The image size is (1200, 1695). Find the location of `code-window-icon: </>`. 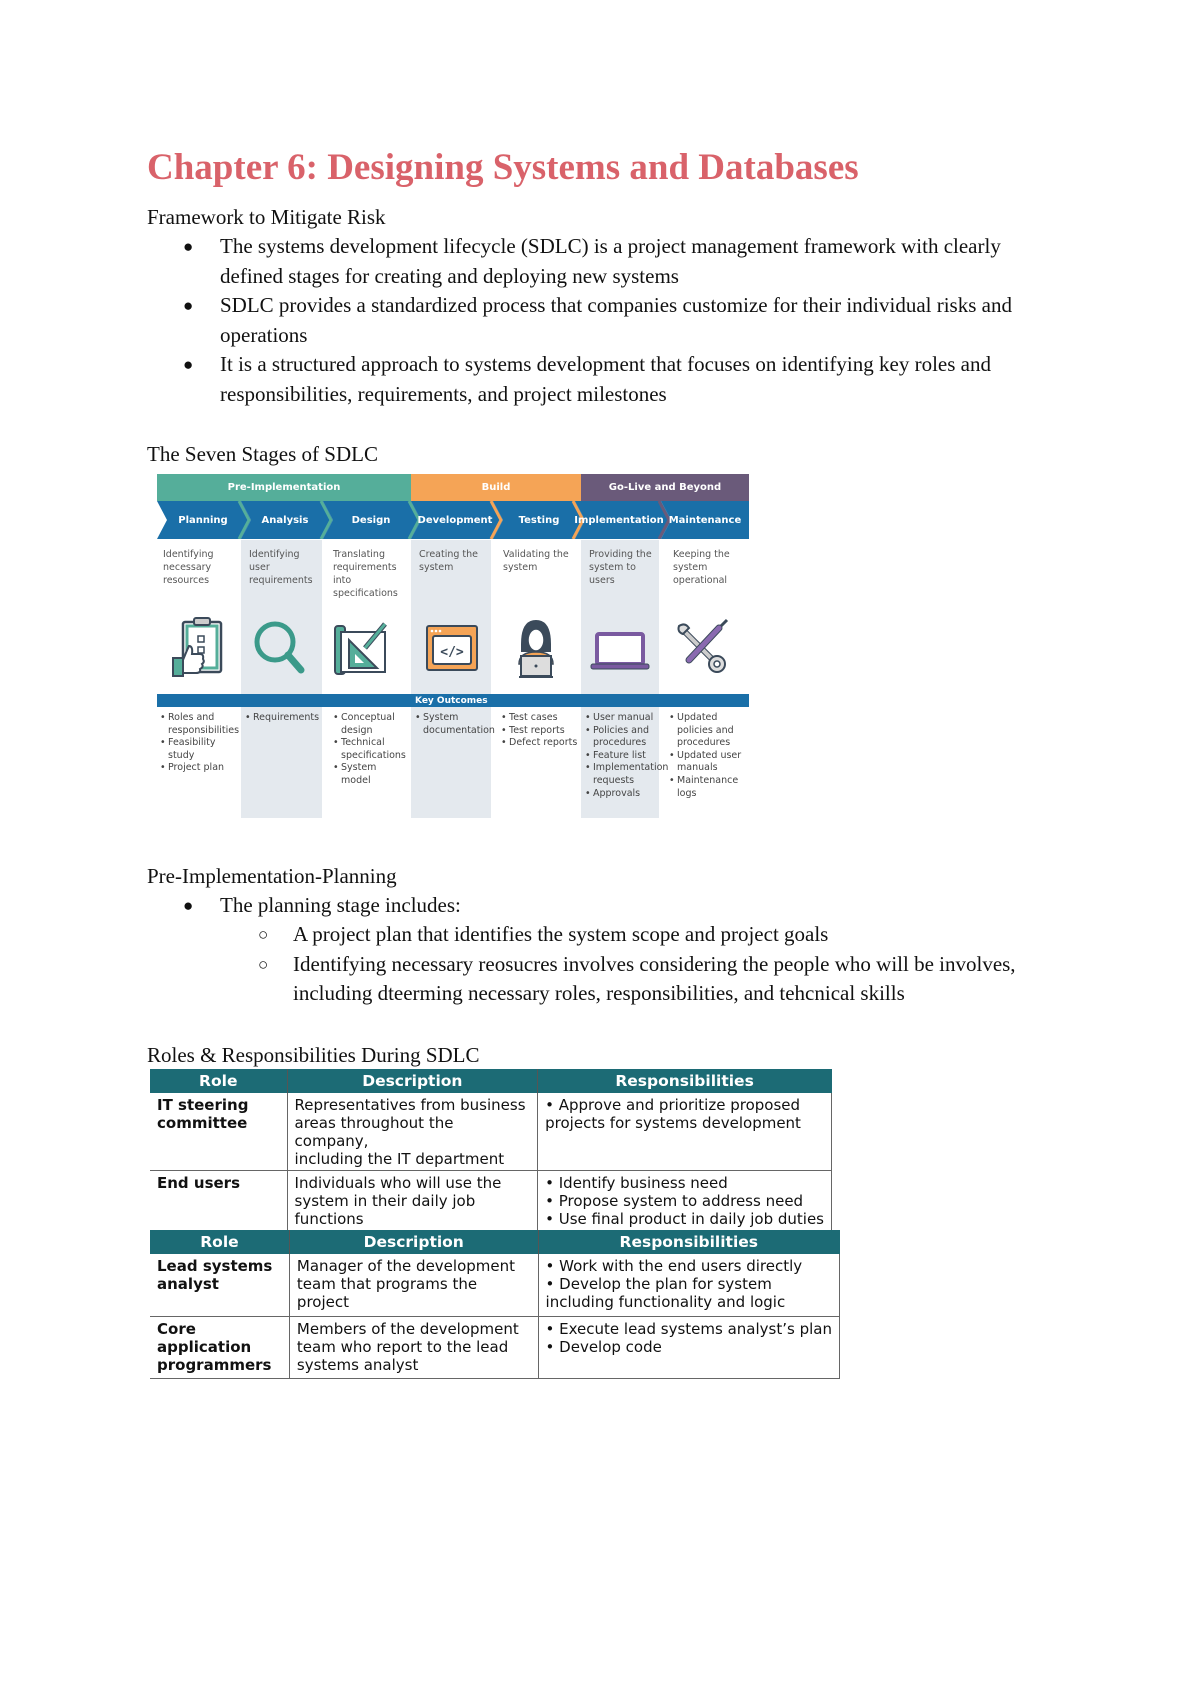

code-window-icon: </> is located at coordinates (454, 649).